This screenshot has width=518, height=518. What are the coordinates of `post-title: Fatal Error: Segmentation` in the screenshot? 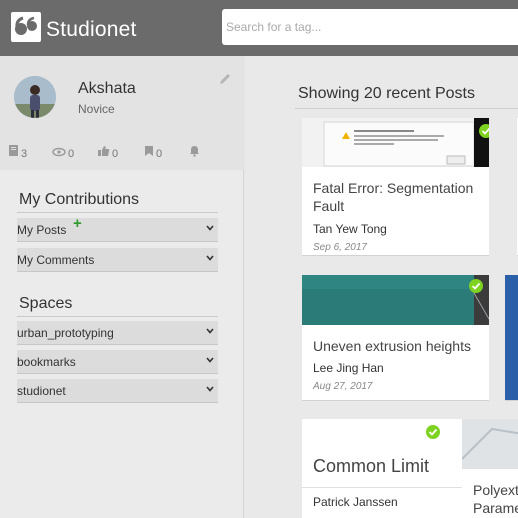 It's located at (393, 188).